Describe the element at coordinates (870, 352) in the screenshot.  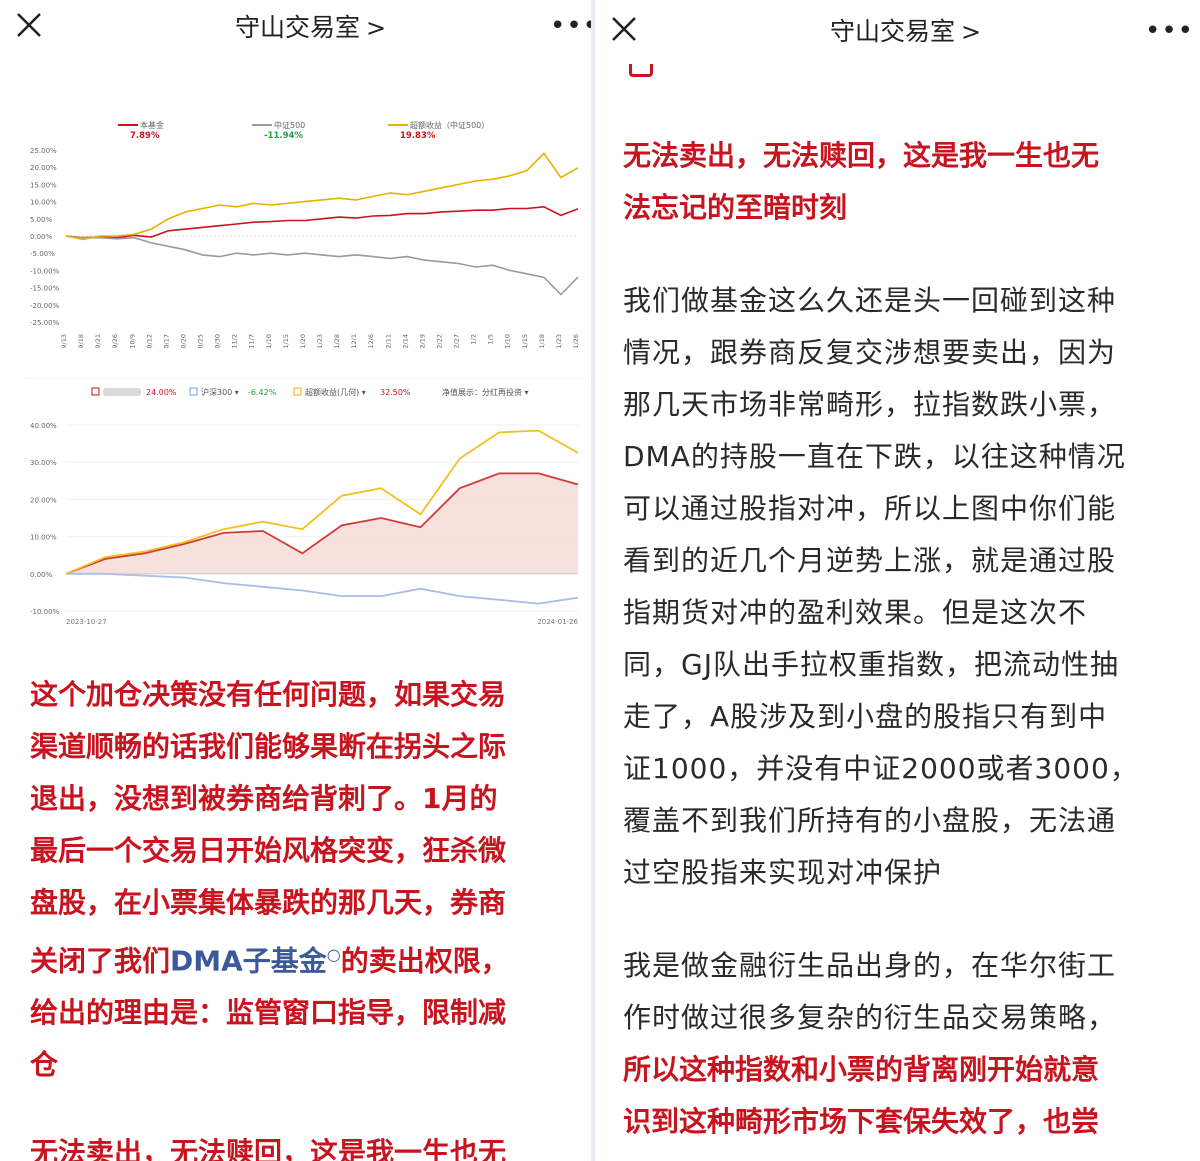
I see `text-line: 情况，跟券商反复交涉想要卖出，因为` at that location.